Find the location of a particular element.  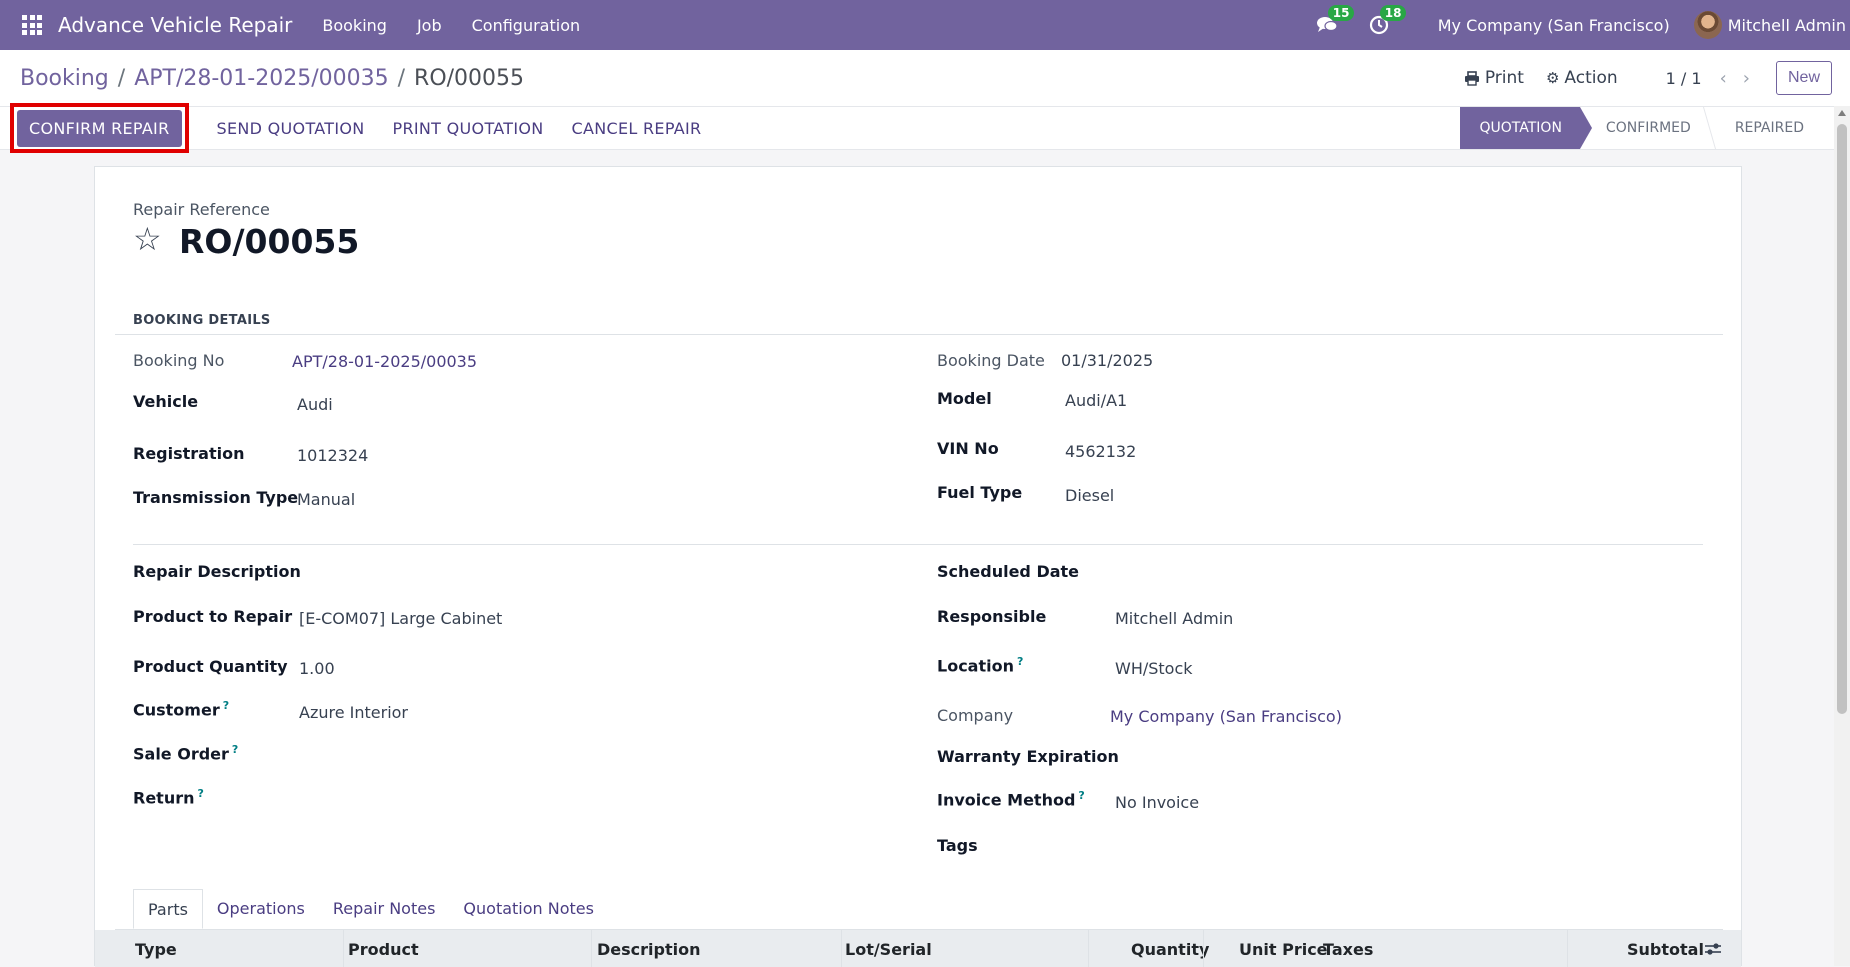

confirm-highlight: CONFIRM REPAIR is located at coordinates (99, 128).